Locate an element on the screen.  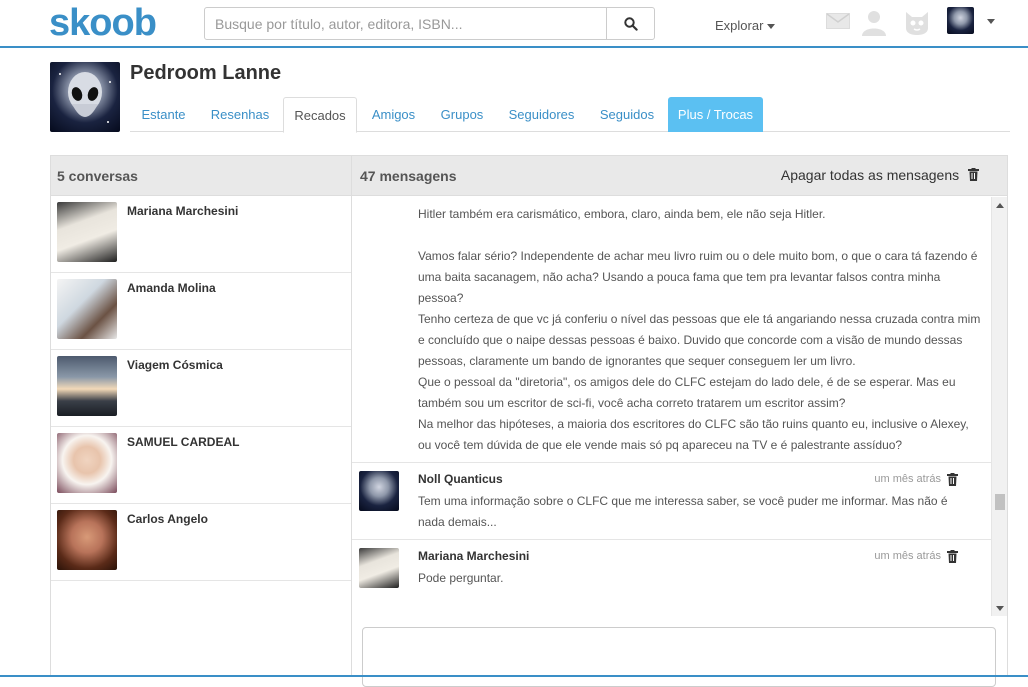
message-author: Noll Quanticus is located at coordinates (460, 479).